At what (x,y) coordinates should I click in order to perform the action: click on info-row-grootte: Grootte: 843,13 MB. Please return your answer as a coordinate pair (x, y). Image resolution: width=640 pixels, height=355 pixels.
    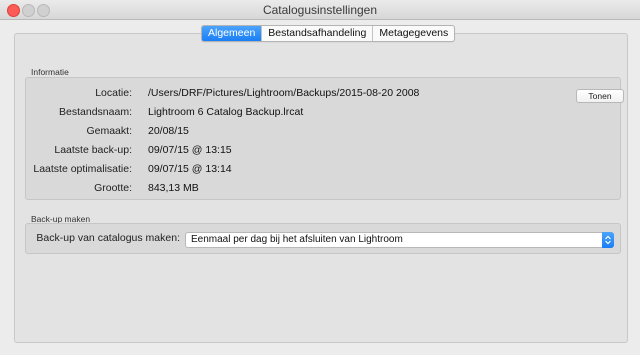
    Looking at the image, I should click on (323, 190).